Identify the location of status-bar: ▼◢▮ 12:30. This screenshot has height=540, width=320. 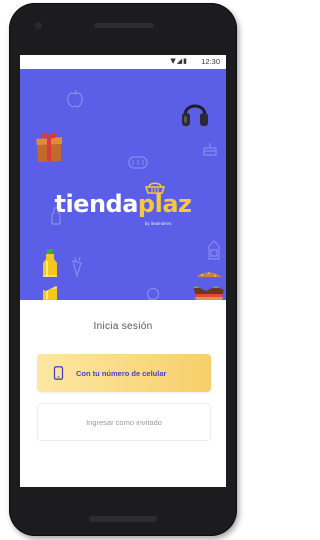
(123, 62).